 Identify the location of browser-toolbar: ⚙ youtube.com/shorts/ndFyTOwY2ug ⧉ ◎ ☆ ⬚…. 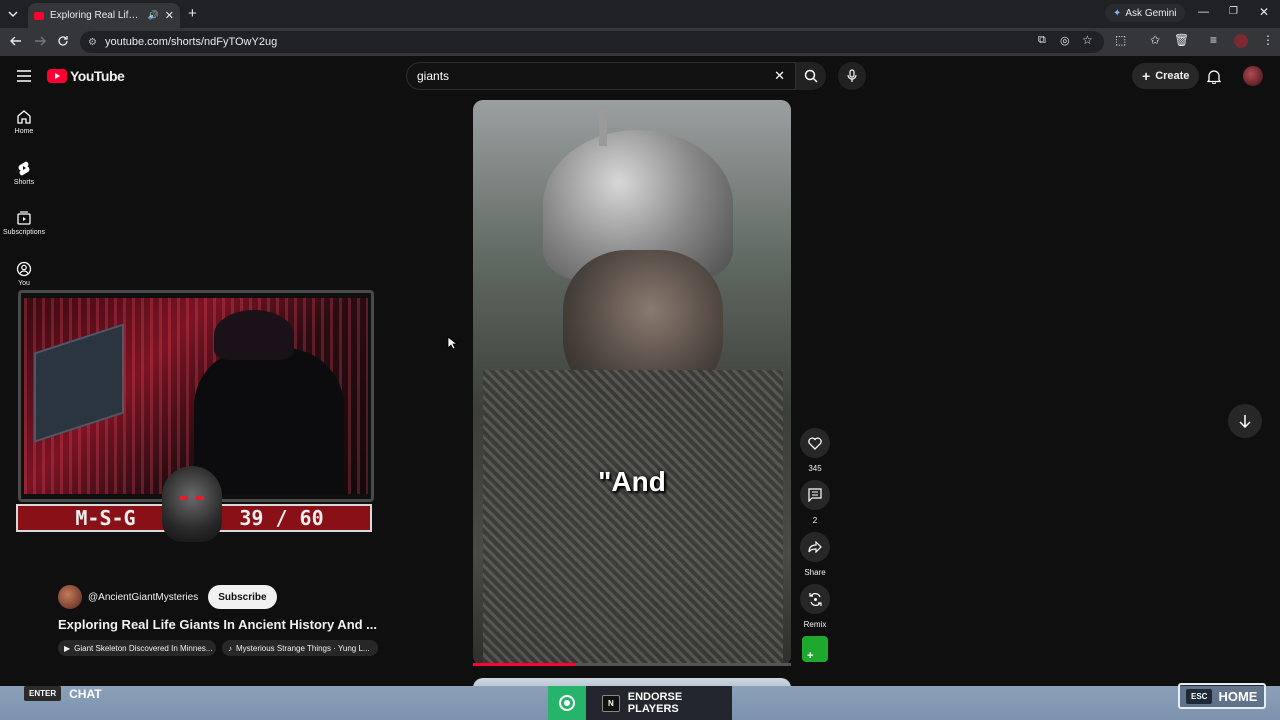
(640, 42).